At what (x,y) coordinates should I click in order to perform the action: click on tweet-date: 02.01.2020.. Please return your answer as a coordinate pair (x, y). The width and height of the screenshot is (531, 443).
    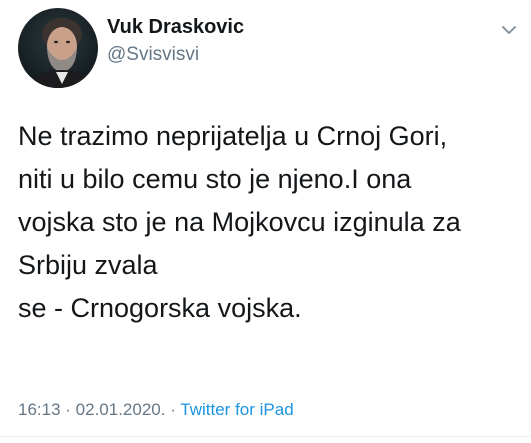
    Looking at the image, I should click on (121, 409).